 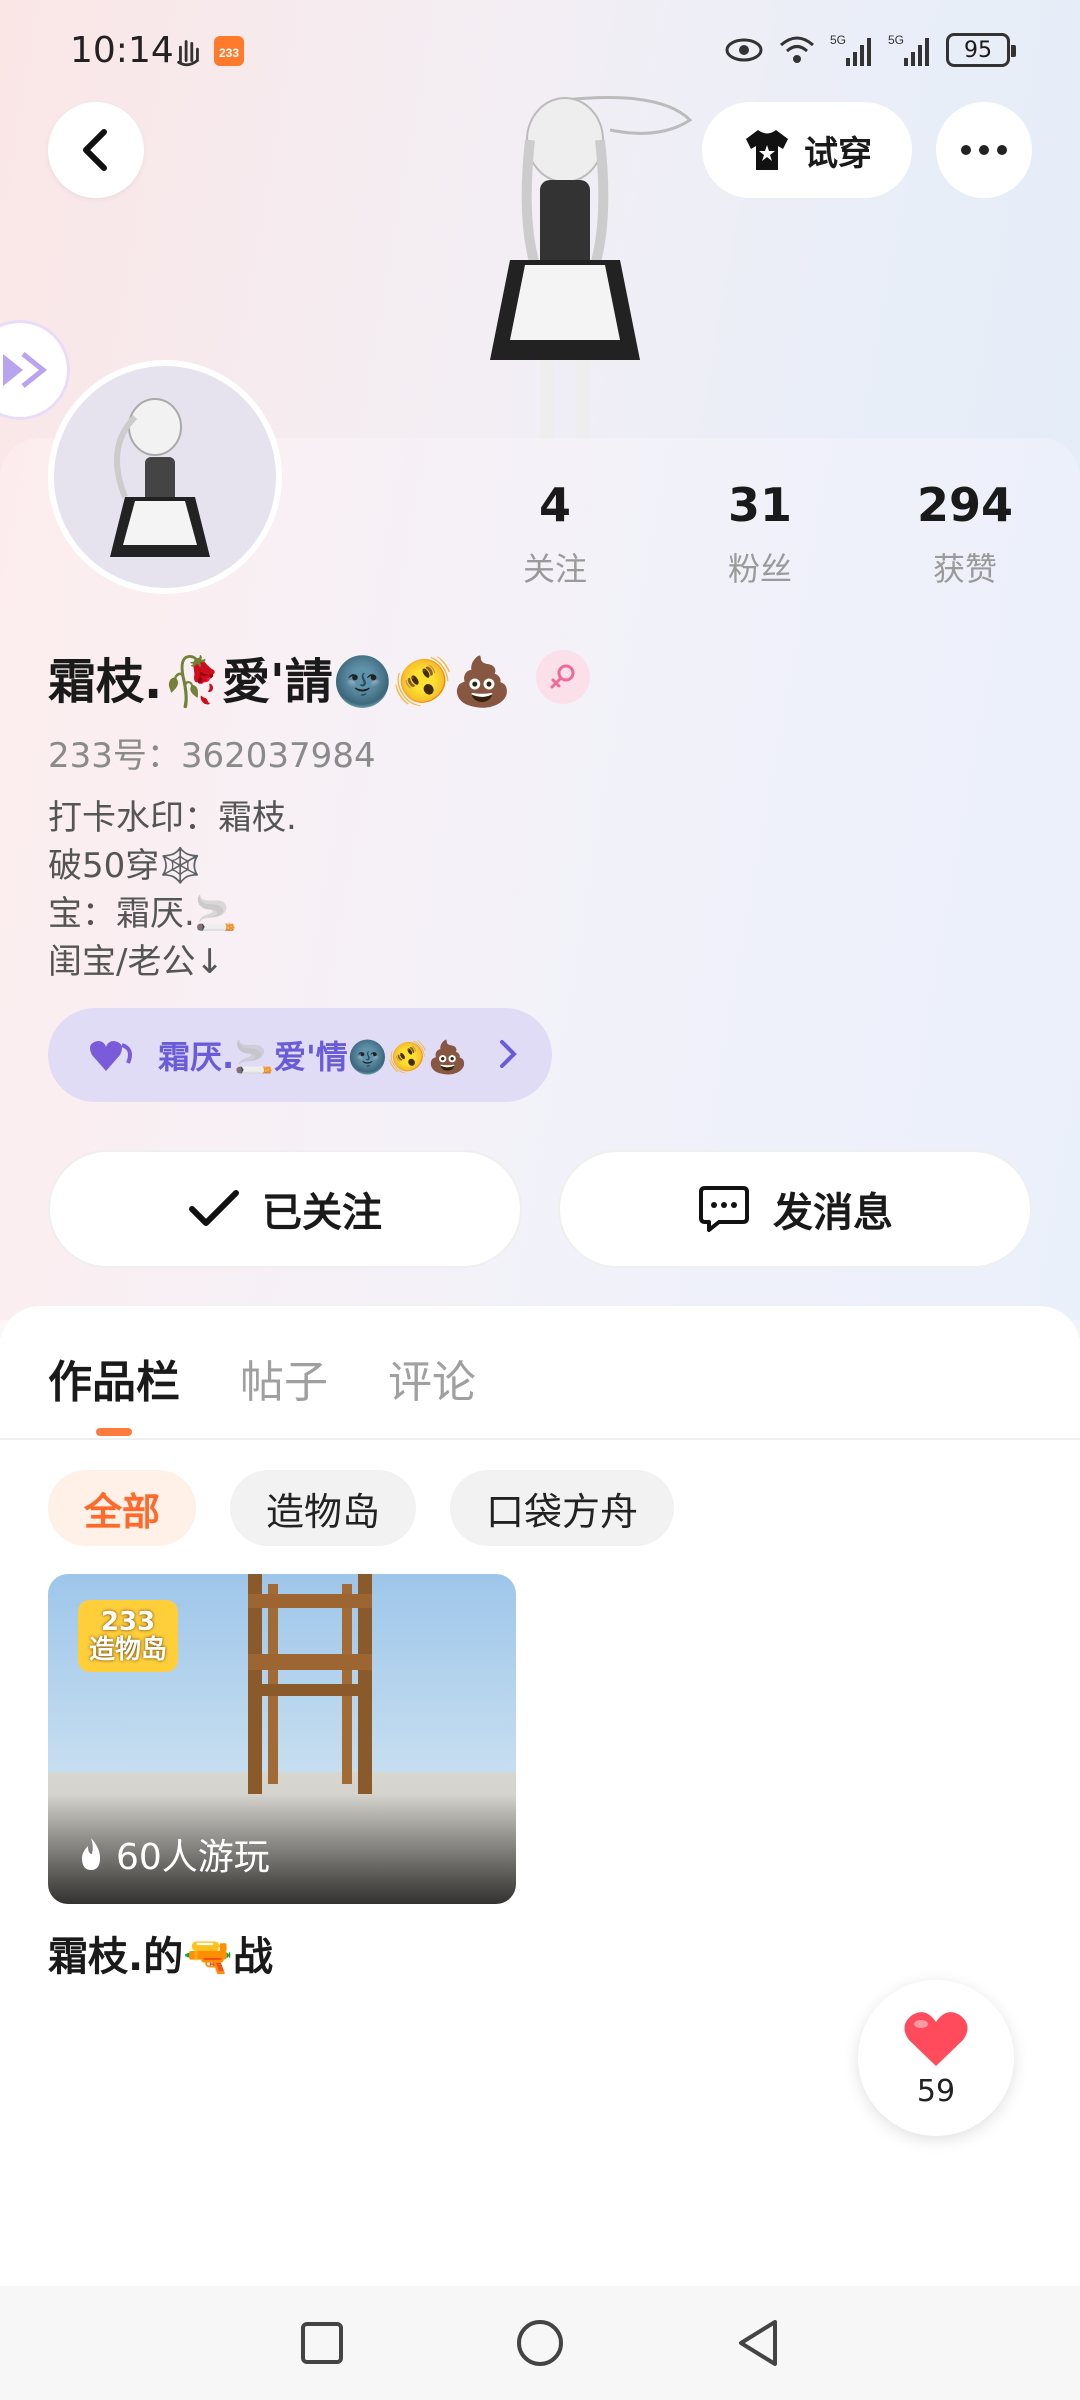 What do you see at coordinates (214, 1208) in the screenshot?
I see `check-icon` at bounding box center [214, 1208].